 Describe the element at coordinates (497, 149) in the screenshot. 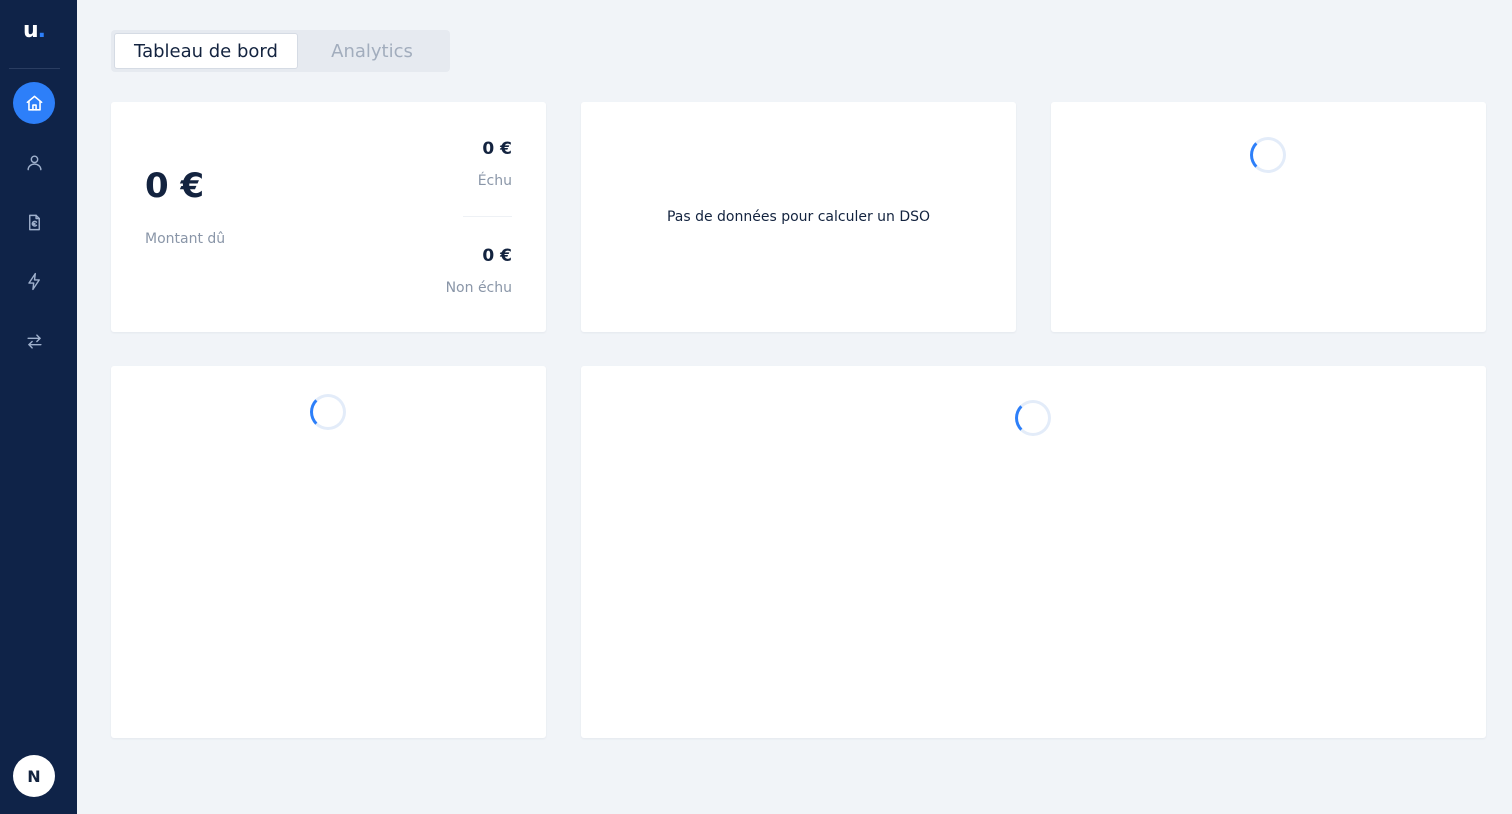

I see `overdue-amount: 0 €` at that location.